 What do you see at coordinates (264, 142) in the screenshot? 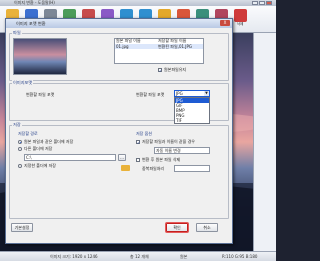
I see `side-pane` at bounding box center [264, 142].